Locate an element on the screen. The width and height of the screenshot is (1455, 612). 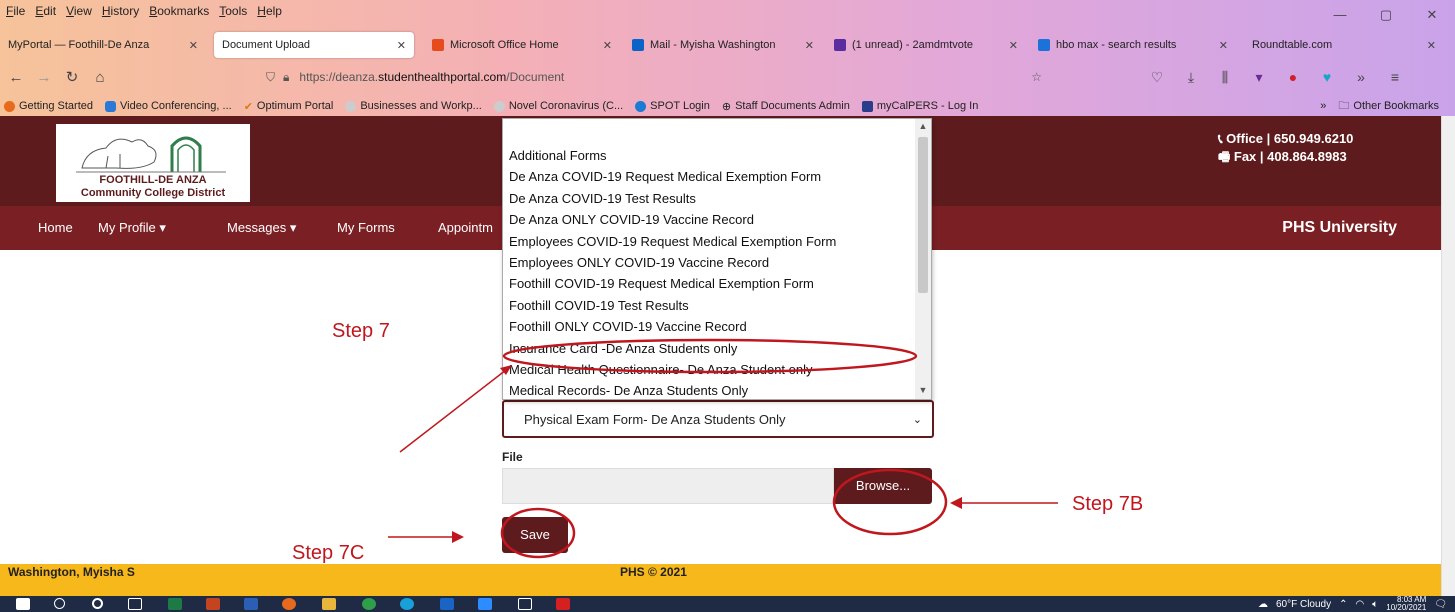
page-scrollbar is located at coordinates (1448, 356).